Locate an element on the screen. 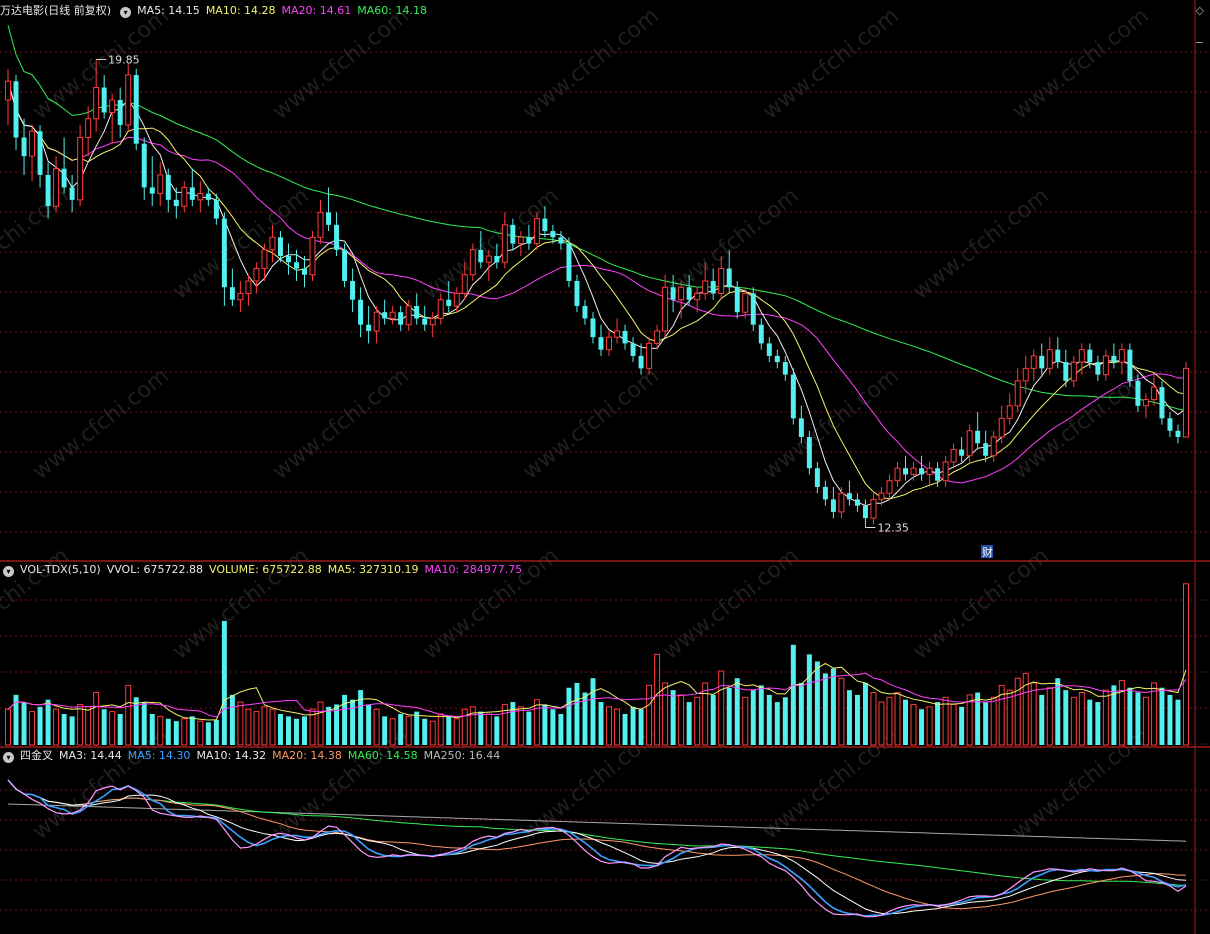  volume-toggle-icon: ▾ is located at coordinates (8, 571).